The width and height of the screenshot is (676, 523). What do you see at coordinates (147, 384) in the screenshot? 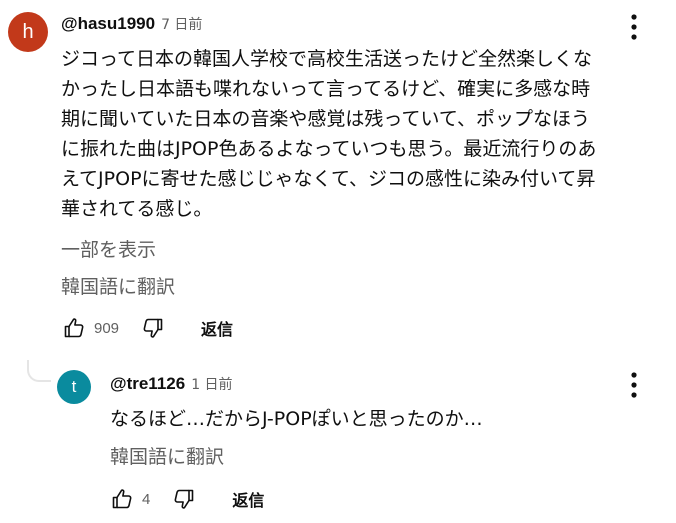
I see `reply-author: @tre1126` at bounding box center [147, 384].